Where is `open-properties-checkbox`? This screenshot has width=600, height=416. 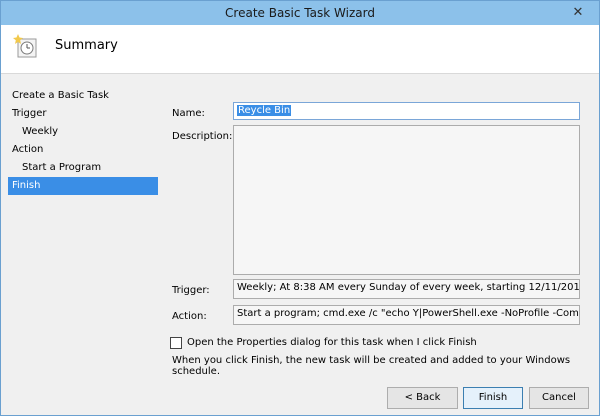 open-properties-checkbox is located at coordinates (176, 343).